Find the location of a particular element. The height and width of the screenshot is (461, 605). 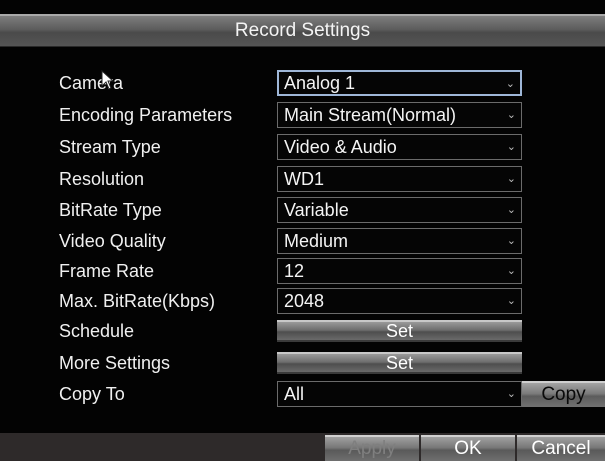

camera-select: Analog 1 ⌄ is located at coordinates (399, 83).